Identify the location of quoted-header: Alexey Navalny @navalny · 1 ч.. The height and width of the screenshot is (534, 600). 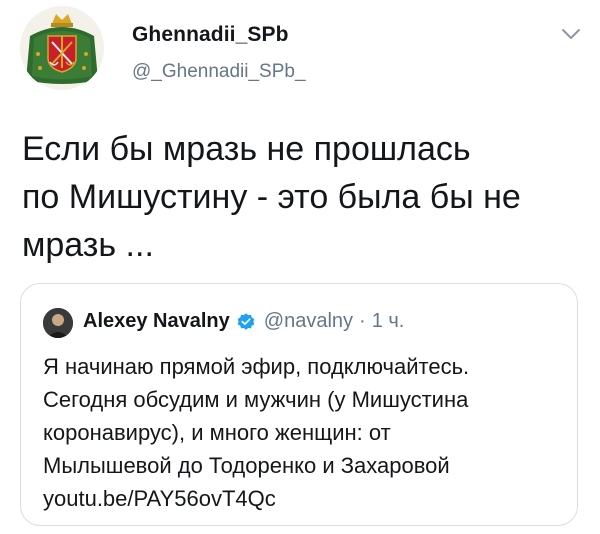
(243, 321).